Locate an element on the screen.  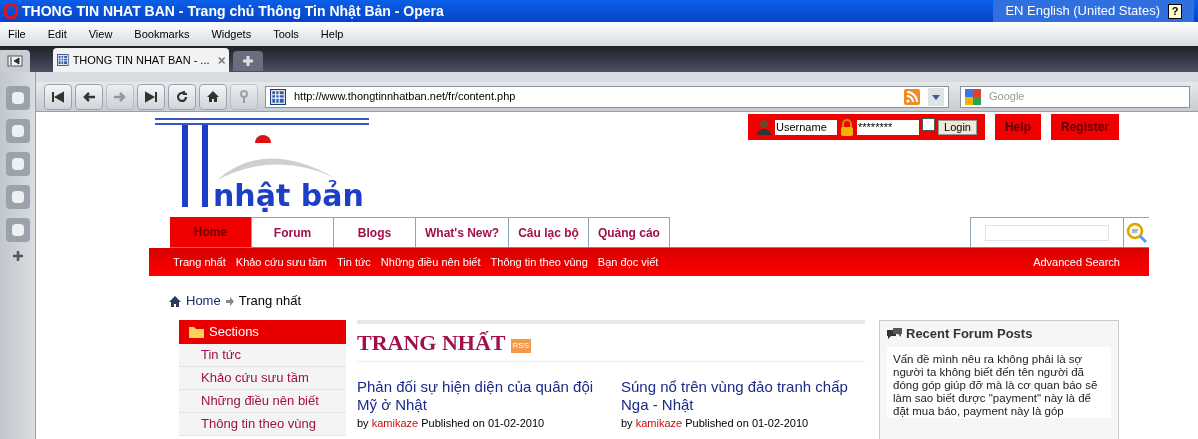
article-title: Súng nổ trên vùng đảo tranh chấp Nga - Nhật is located at coordinates (743, 396).